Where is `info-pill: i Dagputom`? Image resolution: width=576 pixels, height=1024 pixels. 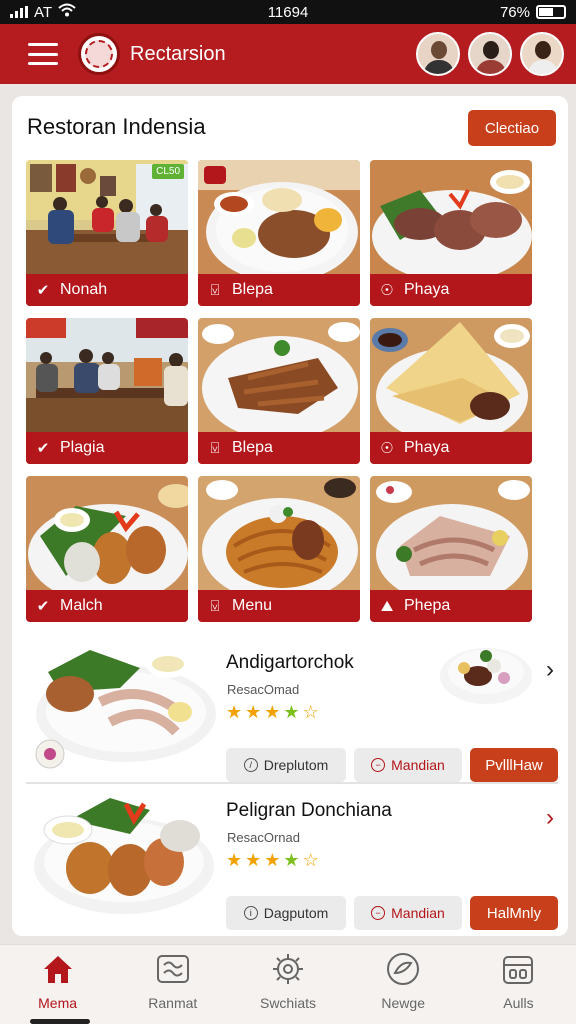 info-pill: i Dagputom is located at coordinates (286, 913).